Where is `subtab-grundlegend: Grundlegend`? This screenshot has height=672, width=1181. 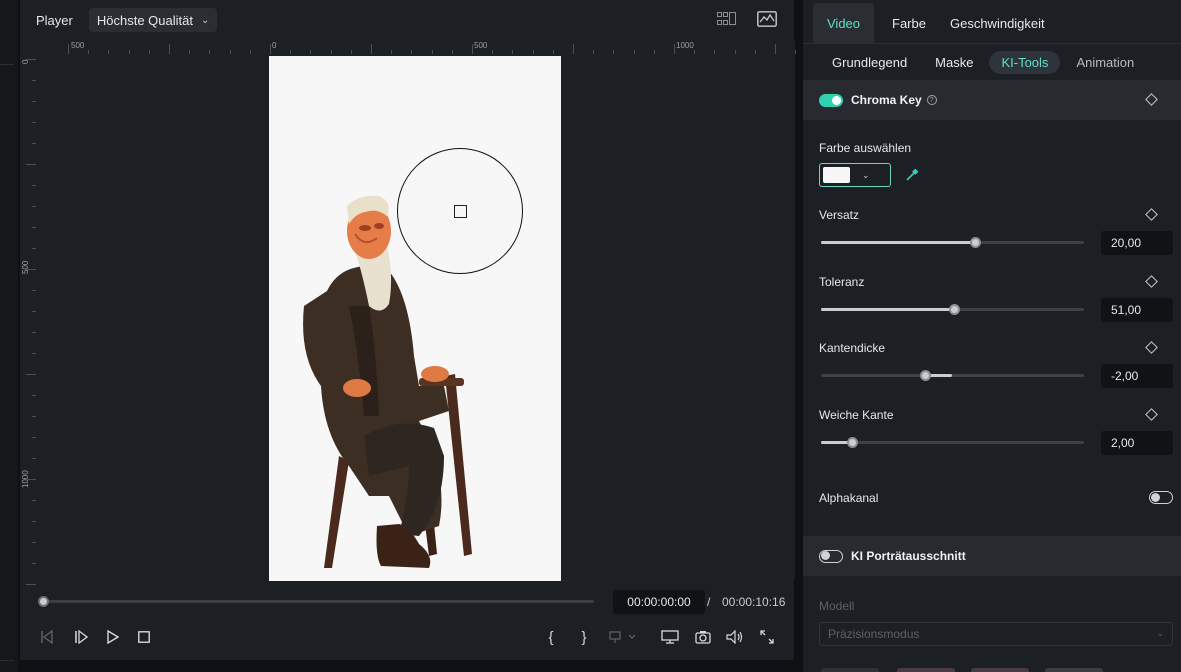 subtab-grundlegend: Grundlegend is located at coordinates (869, 62).